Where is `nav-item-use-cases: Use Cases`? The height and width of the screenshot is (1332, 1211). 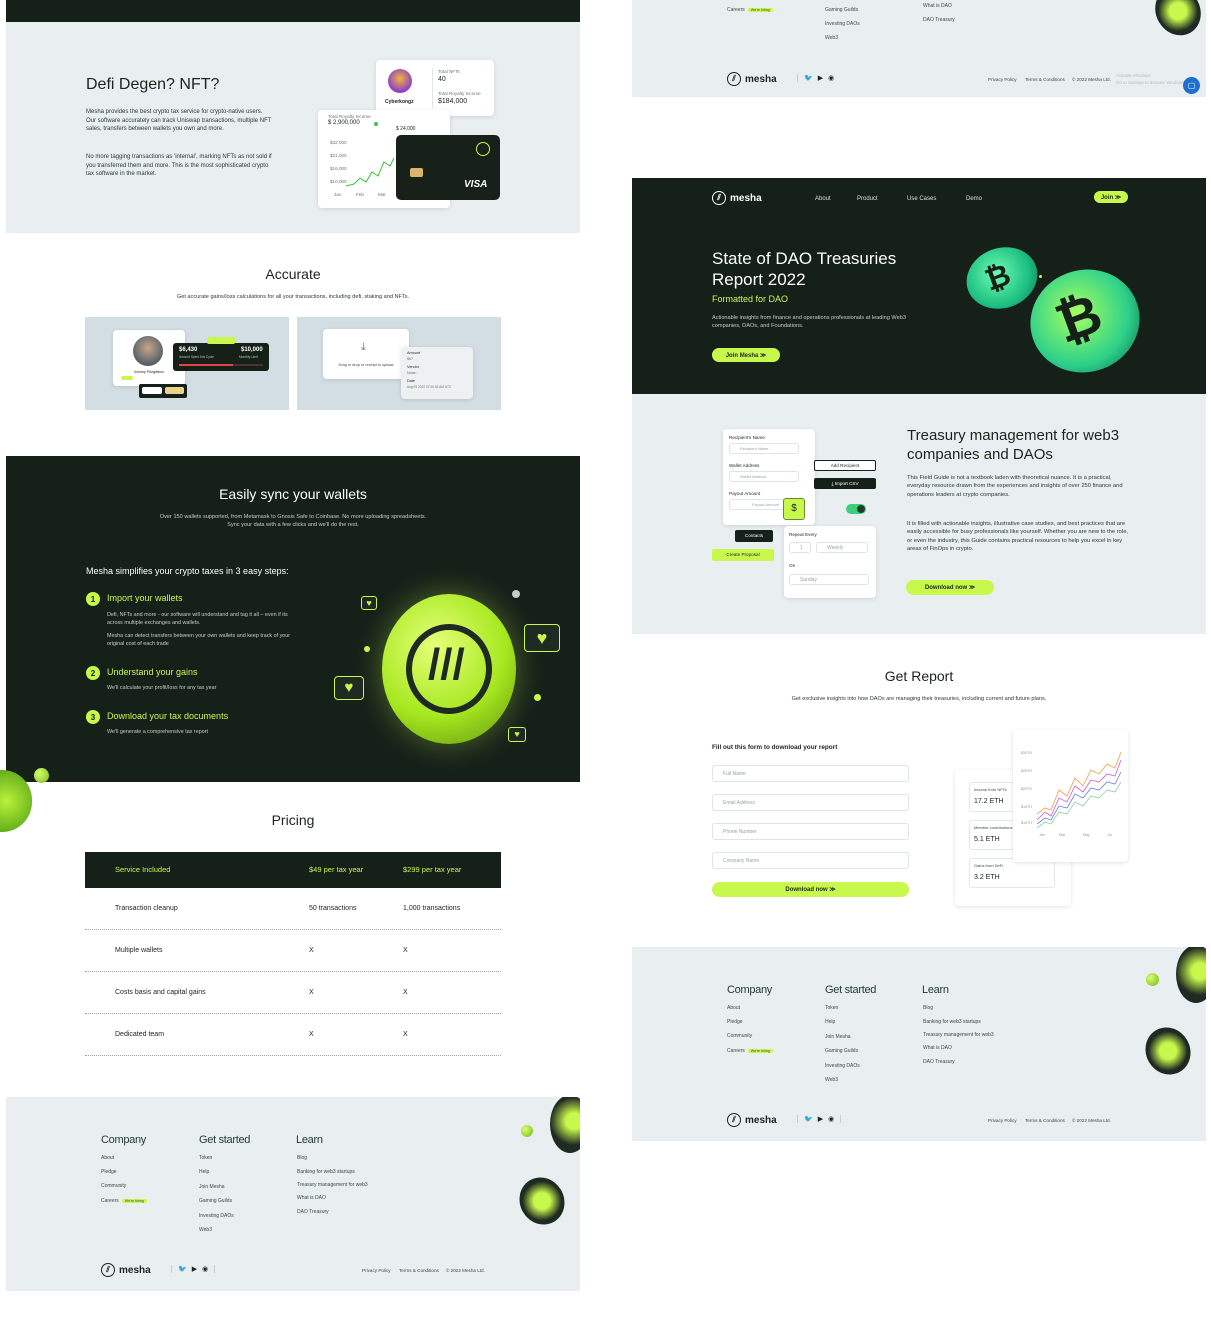 nav-item-use-cases: Use Cases is located at coordinates (921, 199).